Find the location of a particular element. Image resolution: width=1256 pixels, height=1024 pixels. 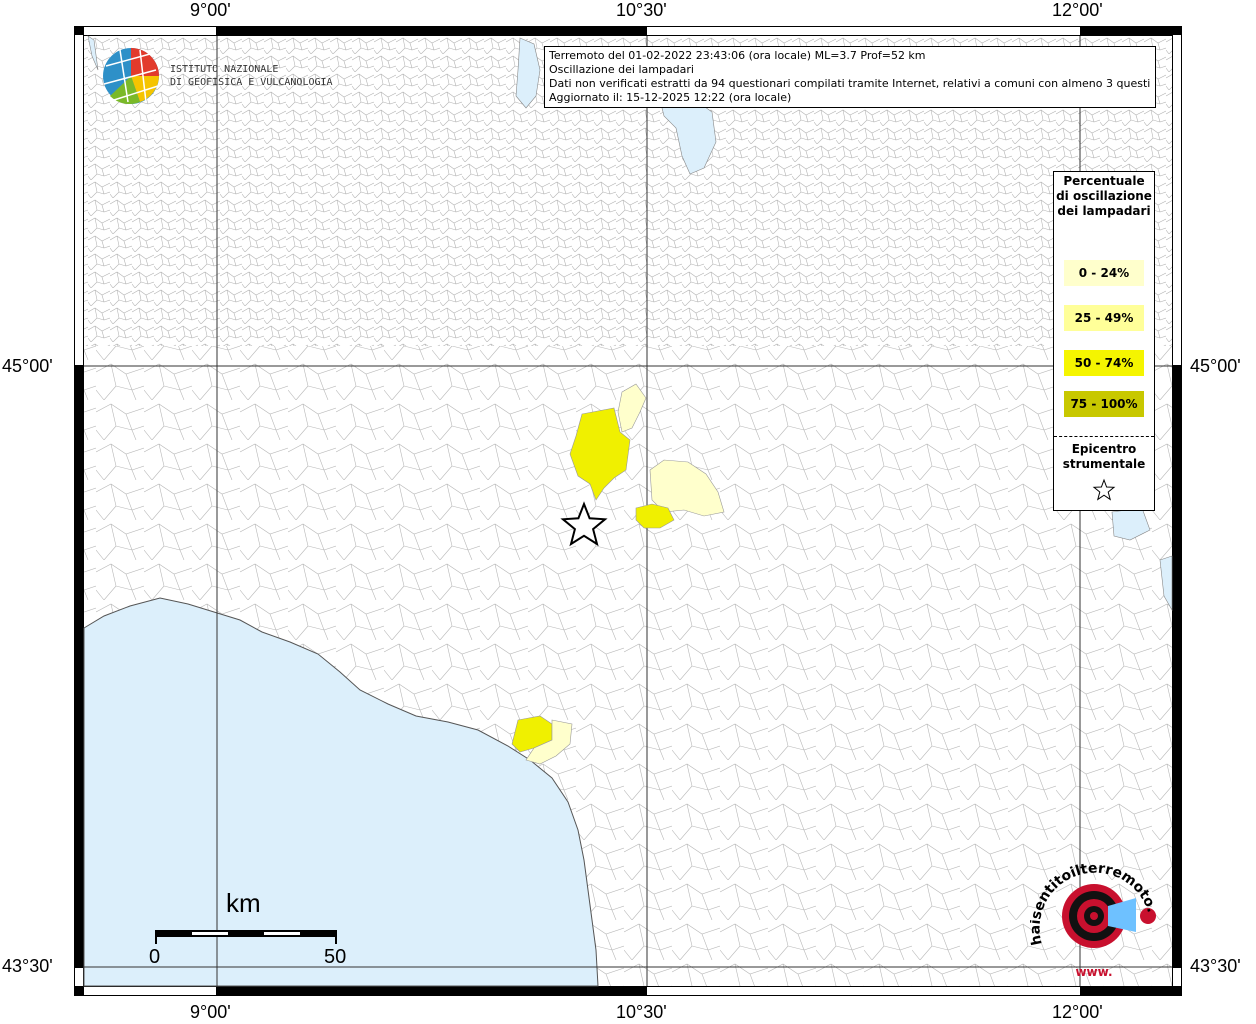

axis-bottom-label: 9°00' is located at coordinates (210, 1012).